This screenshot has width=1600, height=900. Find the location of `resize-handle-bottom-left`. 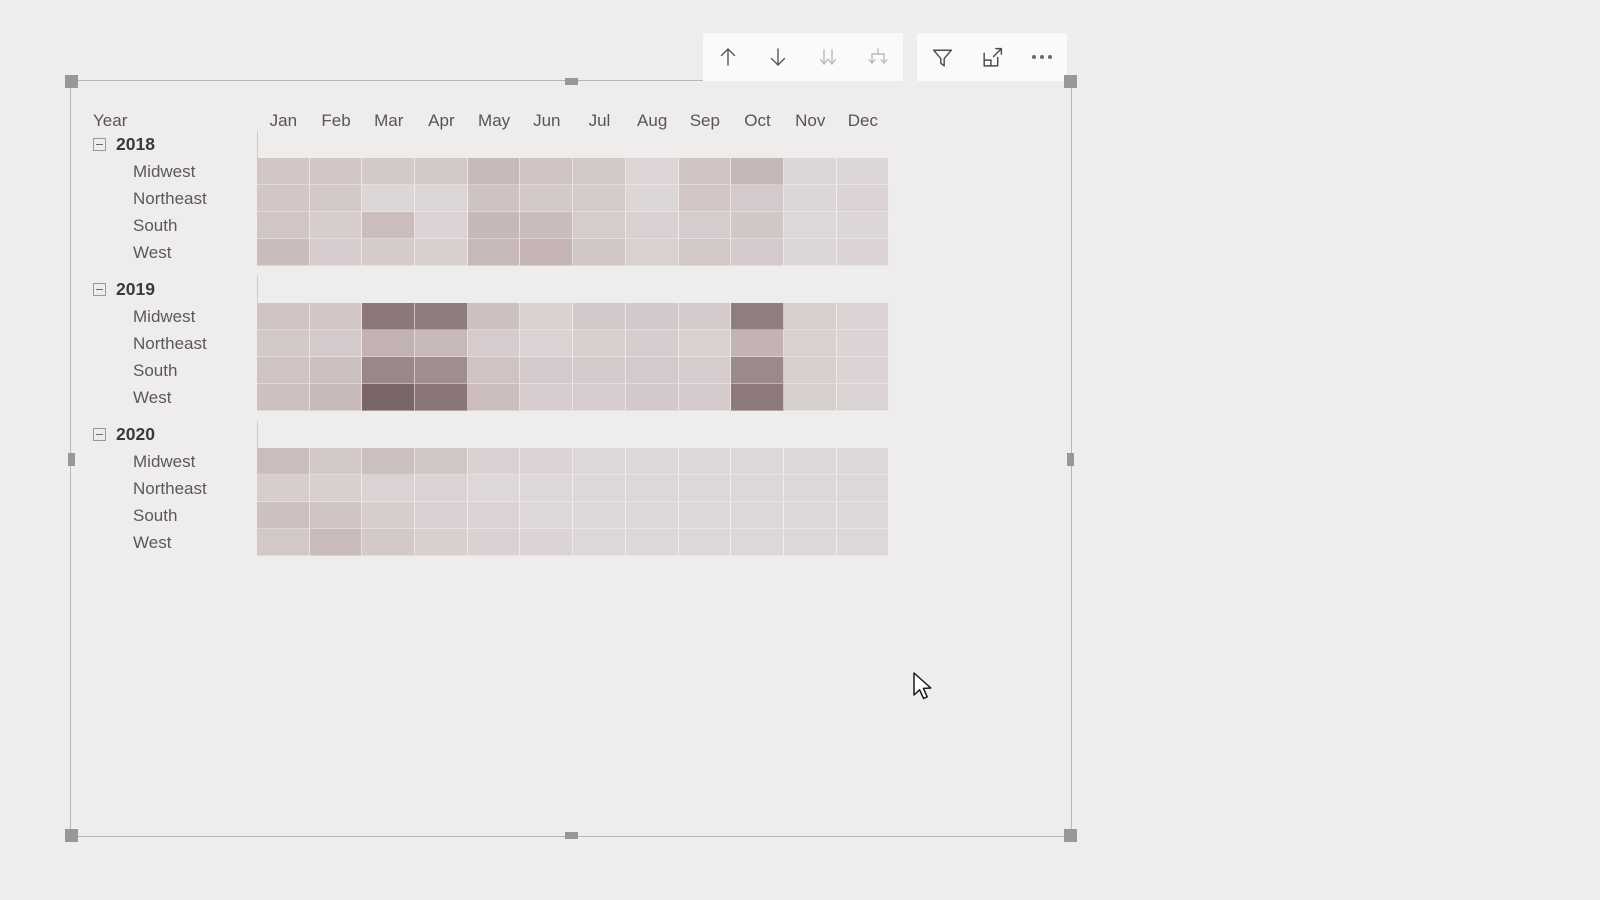

resize-handle-bottom-left is located at coordinates (71, 835).